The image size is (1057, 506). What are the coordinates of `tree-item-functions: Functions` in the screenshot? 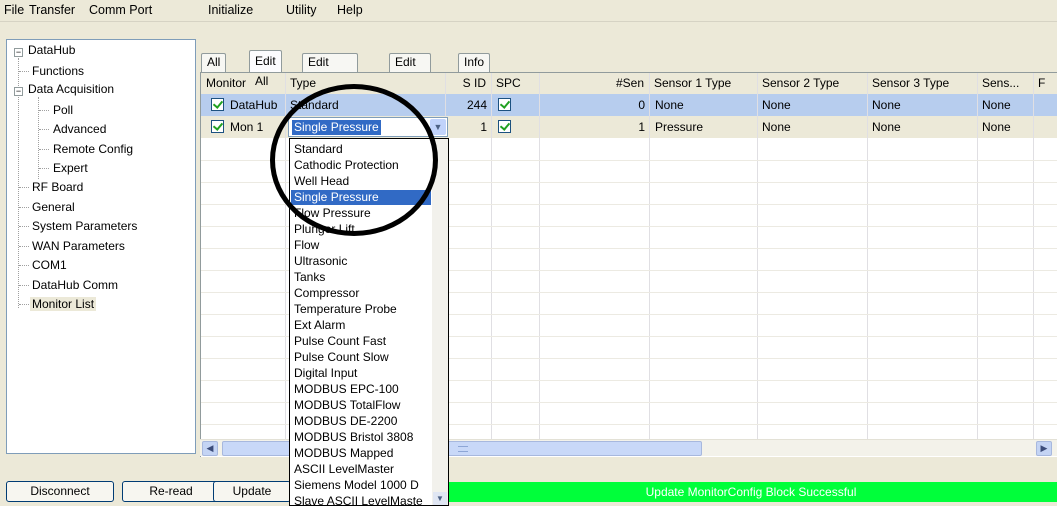 It's located at (58, 71).